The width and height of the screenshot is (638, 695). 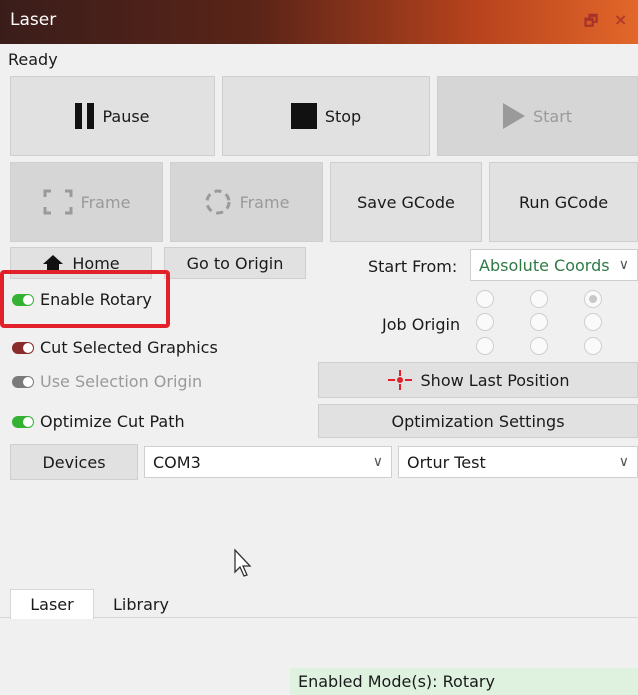 What do you see at coordinates (85, 116) in the screenshot?
I see `pause-icon` at bounding box center [85, 116].